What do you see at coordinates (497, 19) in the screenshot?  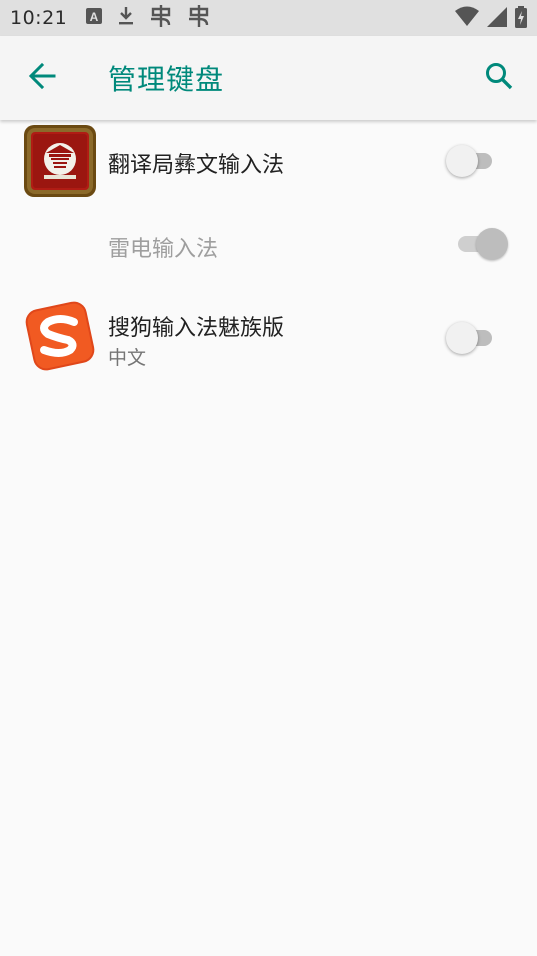 I see `cellular-signal-icon` at bounding box center [497, 19].